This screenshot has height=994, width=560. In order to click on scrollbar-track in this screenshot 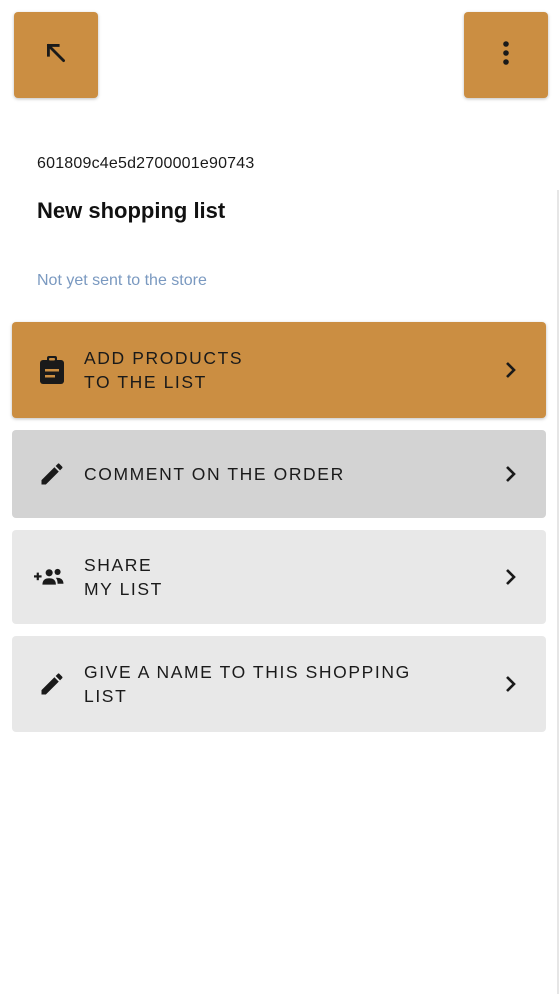, I will do `click(558, 592)`.